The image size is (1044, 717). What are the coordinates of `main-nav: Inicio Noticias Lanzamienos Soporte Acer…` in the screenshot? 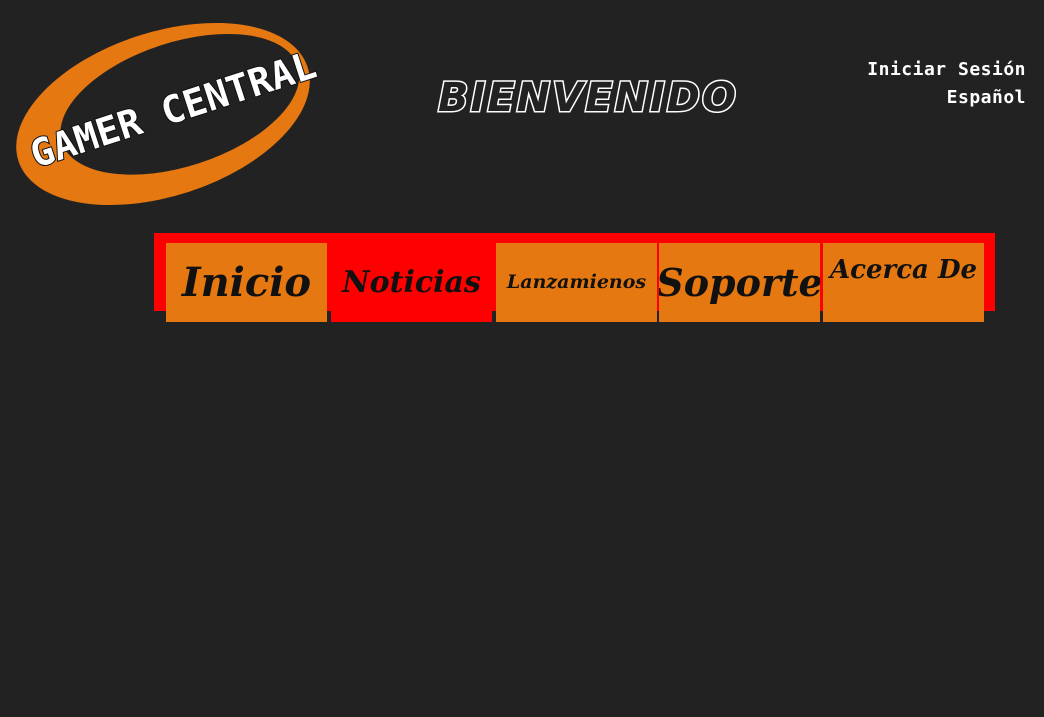 It's located at (574, 277).